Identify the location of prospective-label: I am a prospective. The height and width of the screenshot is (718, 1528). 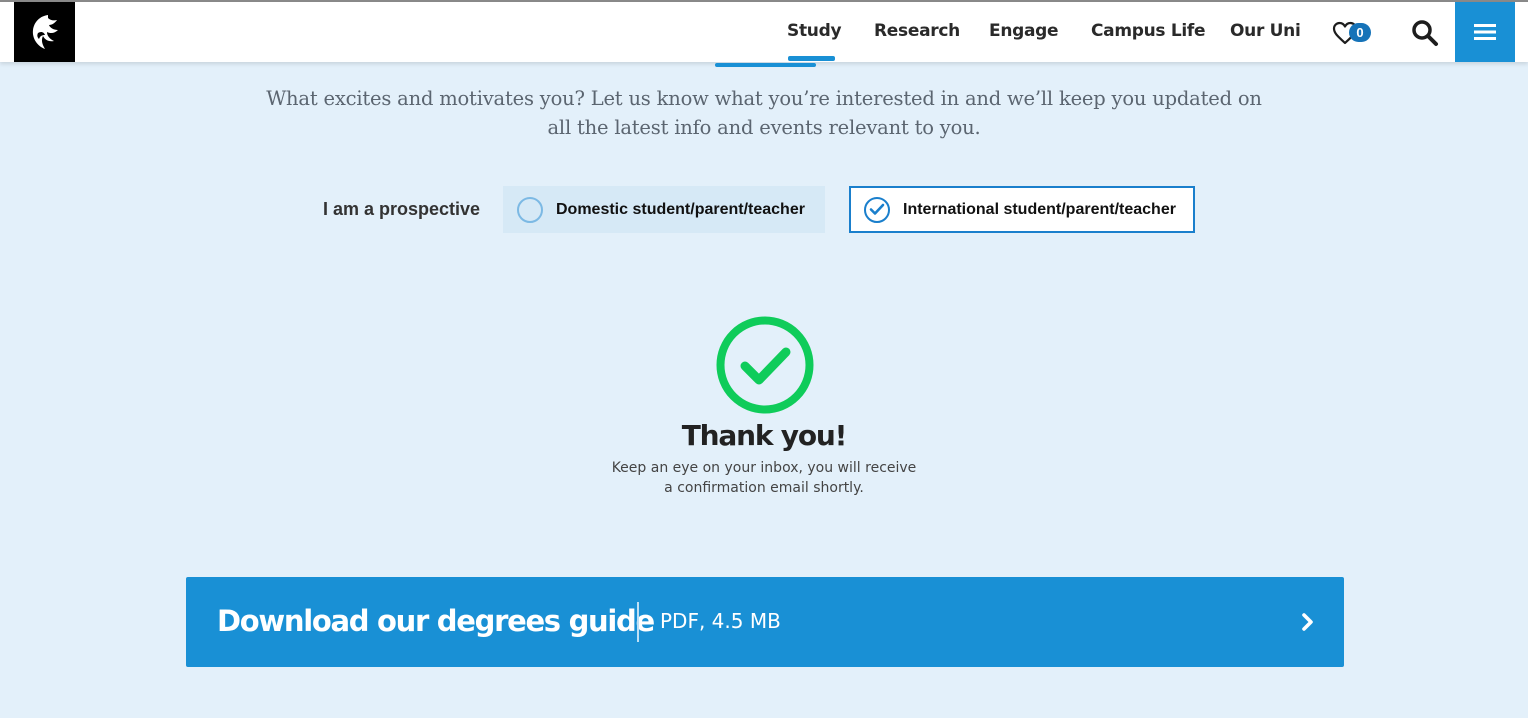
(402, 209).